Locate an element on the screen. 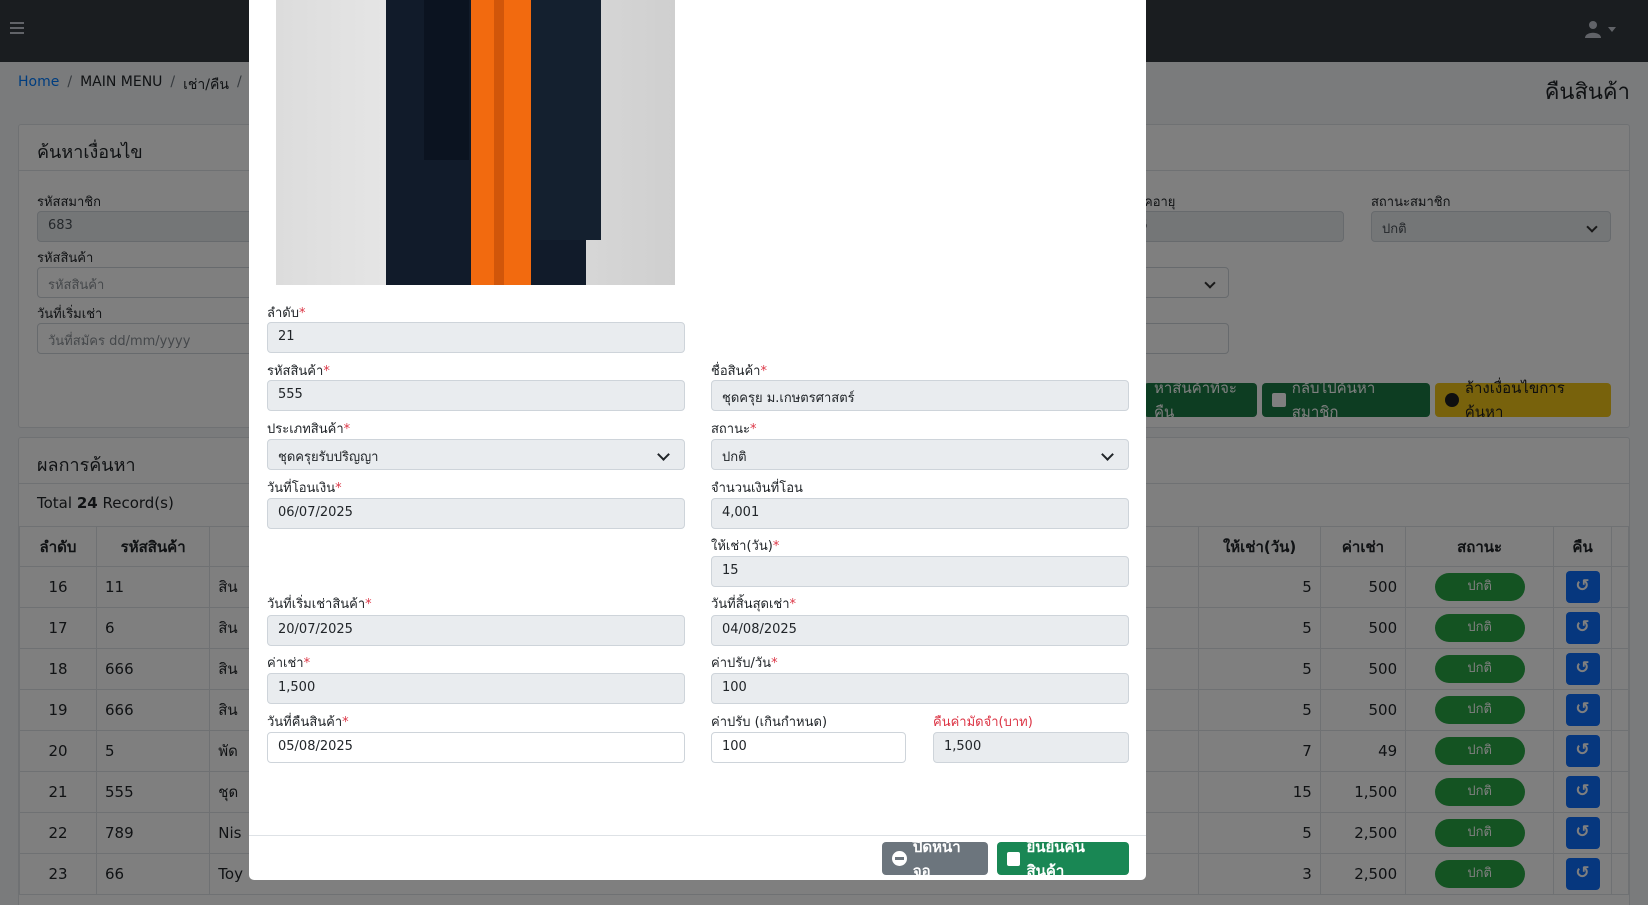 The image size is (1648, 905). fine-per-day-label: ค่าปรับ/วัน* is located at coordinates (744, 663).